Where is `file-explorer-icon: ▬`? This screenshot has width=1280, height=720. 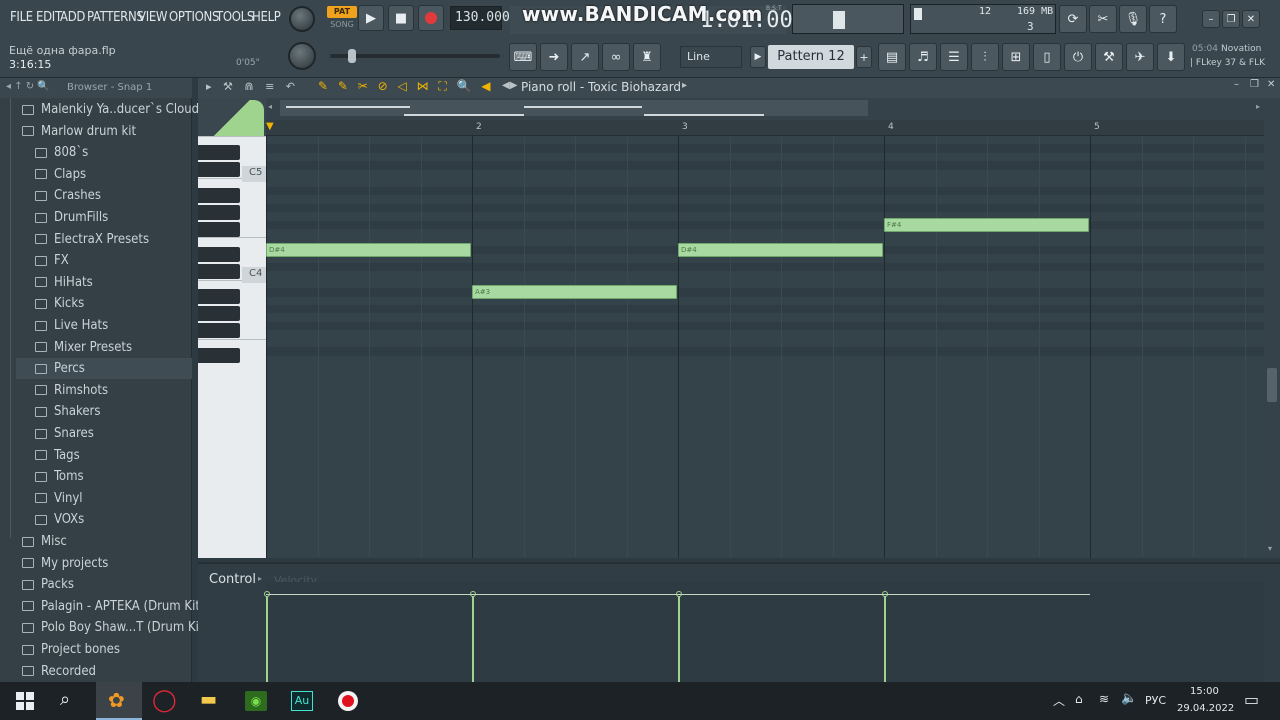
file-explorer-icon: ▬ is located at coordinates (208, 699).